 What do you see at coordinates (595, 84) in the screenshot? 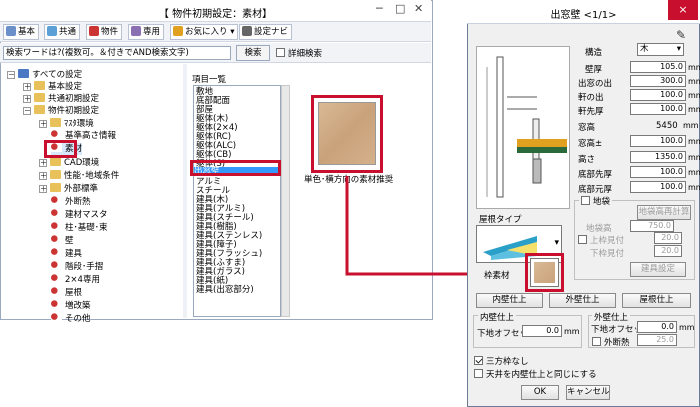
I see `bay-projection-label: 出窓の出` at bounding box center [595, 84].